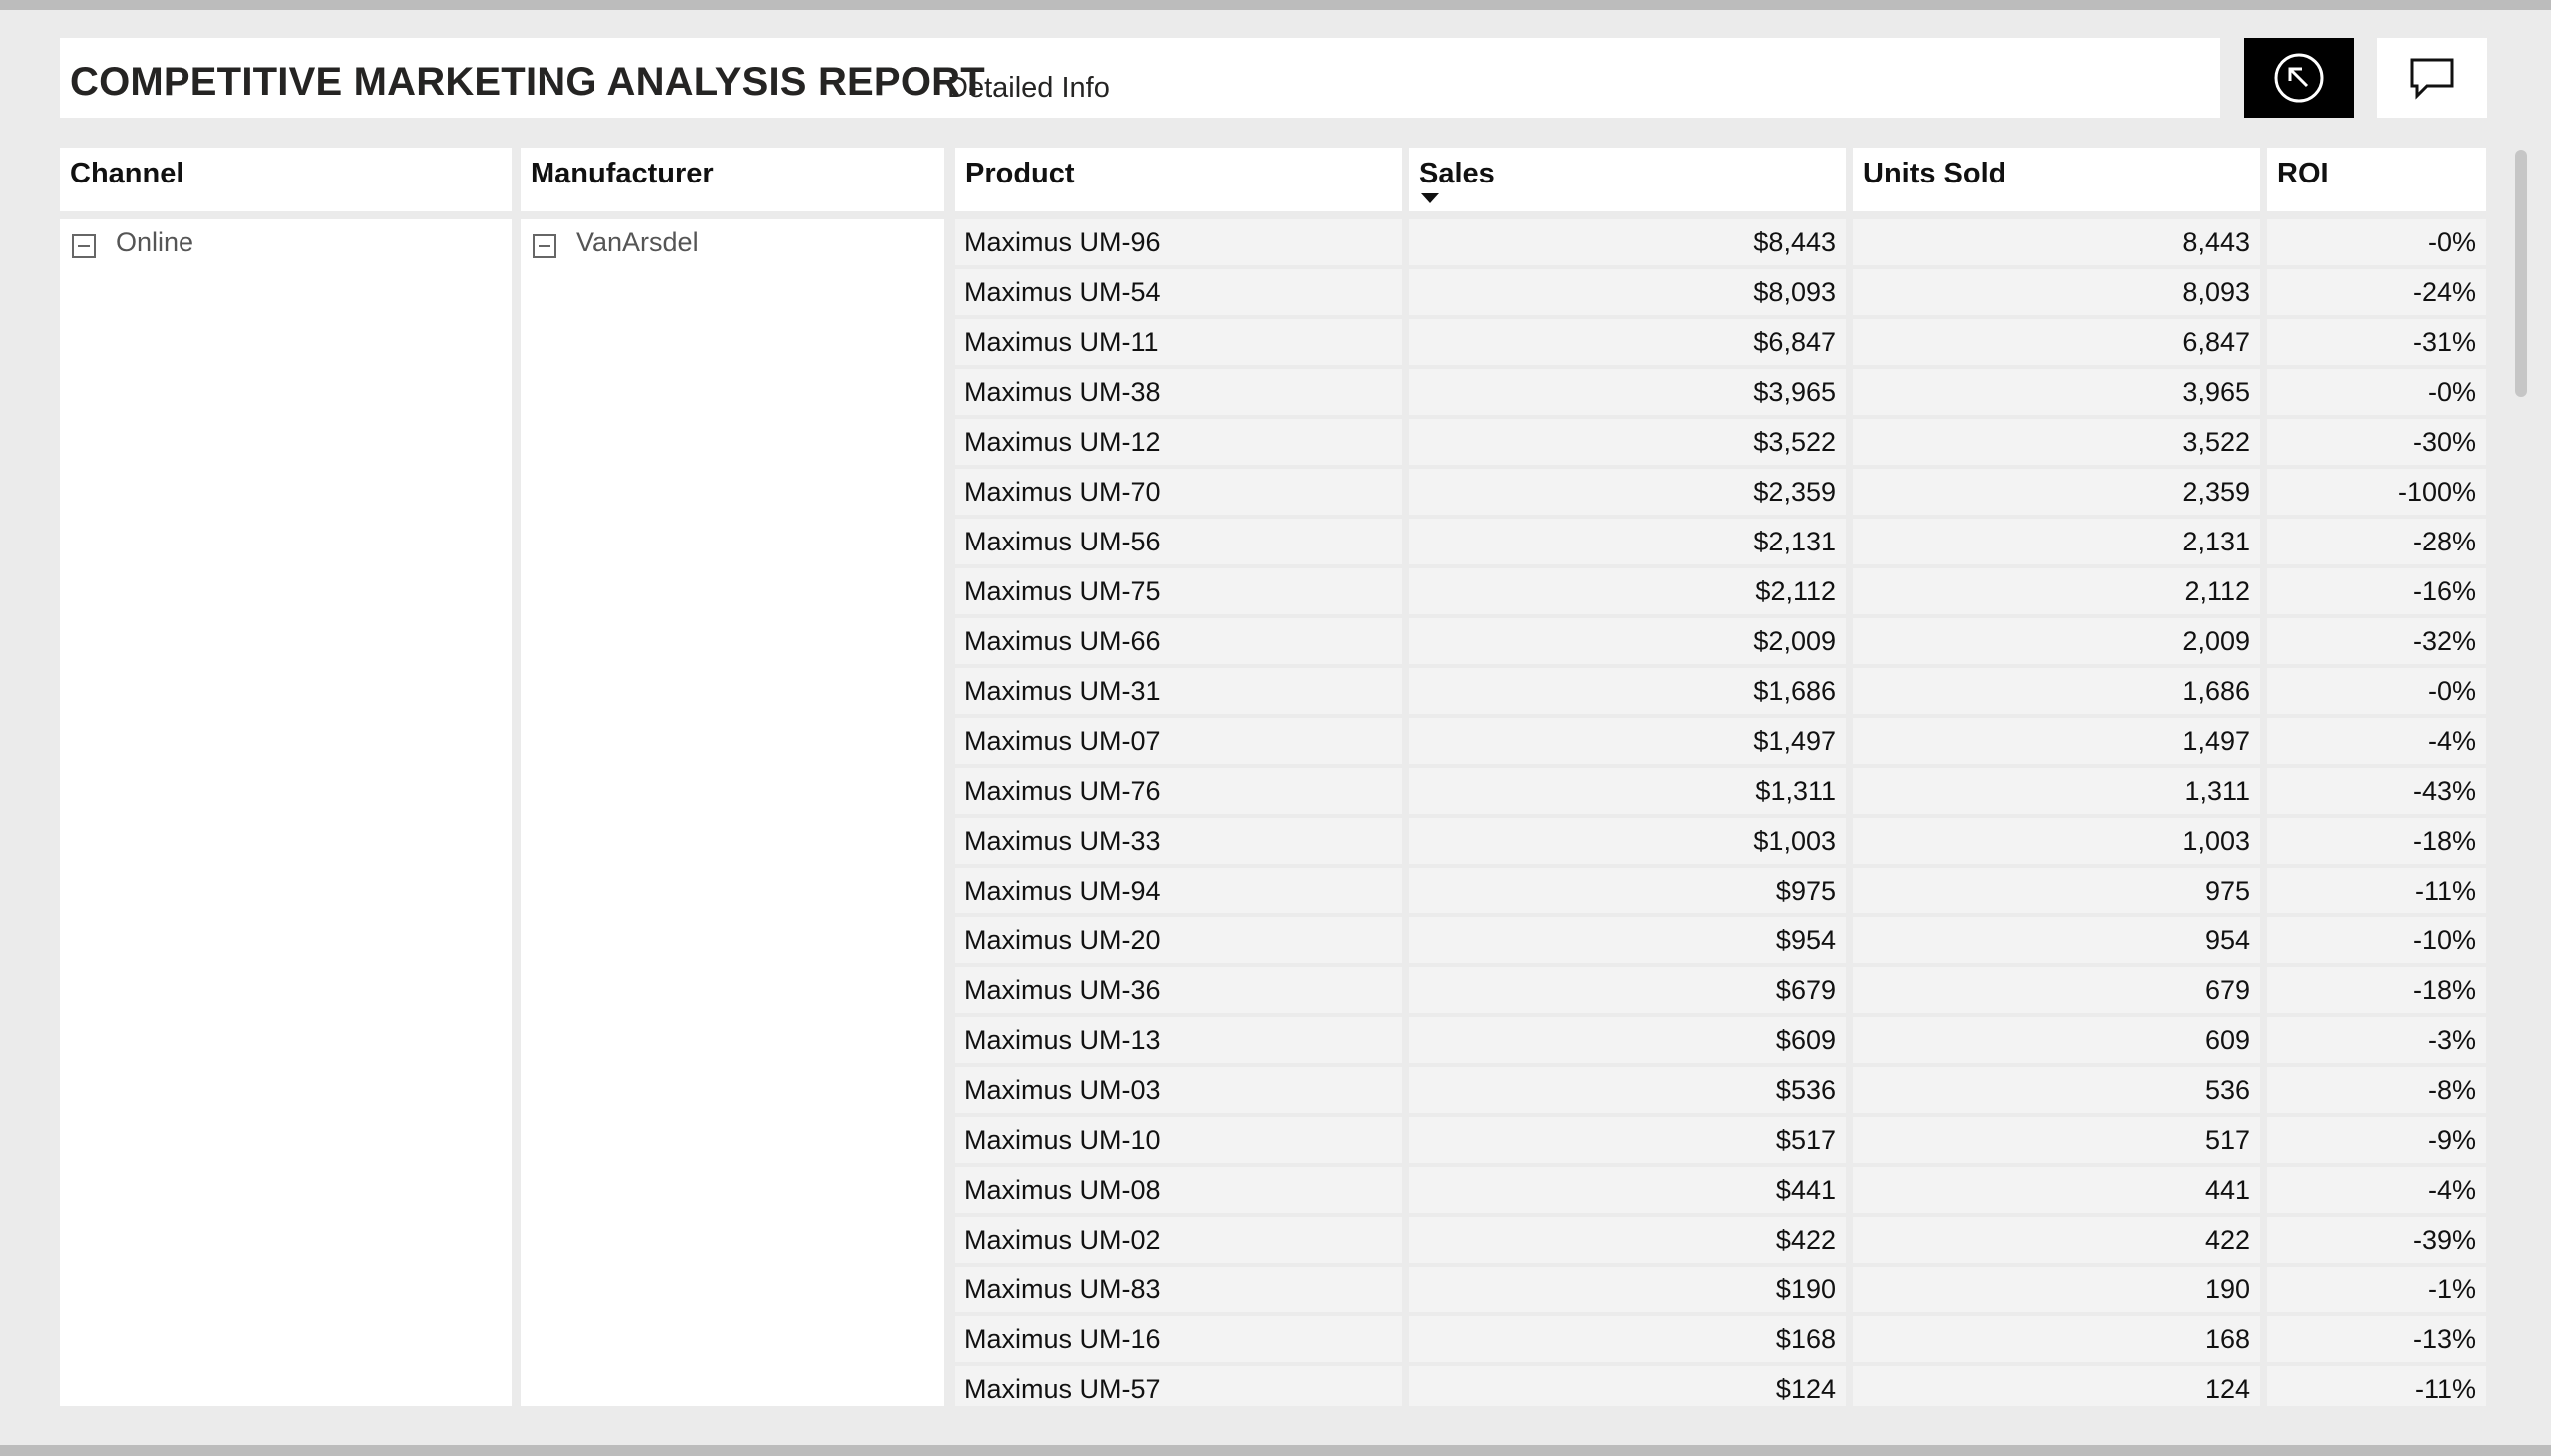  What do you see at coordinates (1628, 641) in the screenshot?
I see `sales-cell: $2,009` at bounding box center [1628, 641].